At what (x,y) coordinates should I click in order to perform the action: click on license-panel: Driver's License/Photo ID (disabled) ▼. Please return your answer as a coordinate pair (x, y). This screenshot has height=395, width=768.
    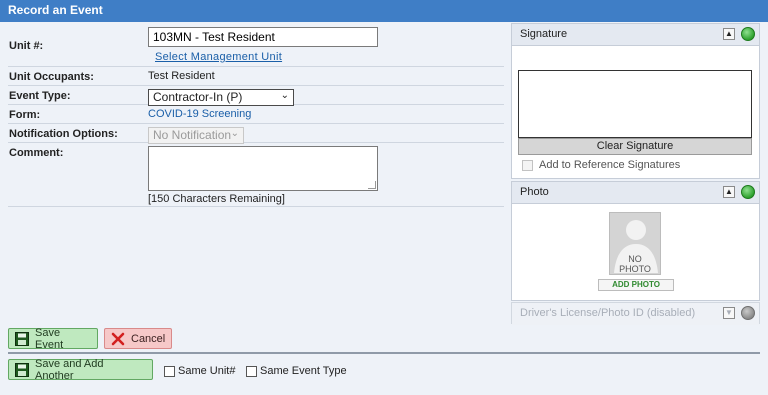
    Looking at the image, I should click on (635, 313).